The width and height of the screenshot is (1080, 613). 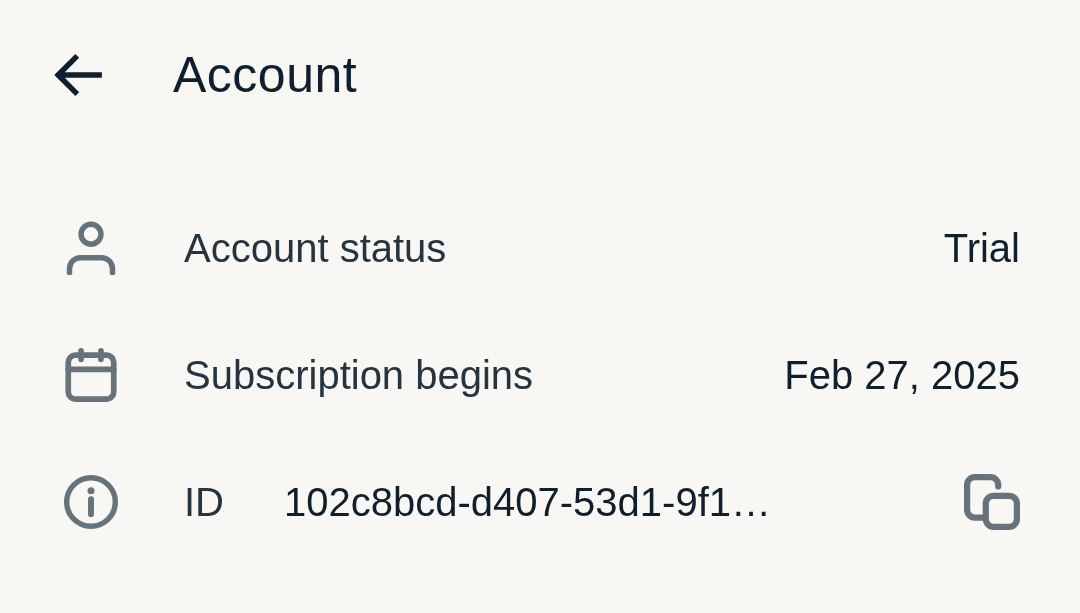 What do you see at coordinates (91, 247) in the screenshot?
I see `person-icon` at bounding box center [91, 247].